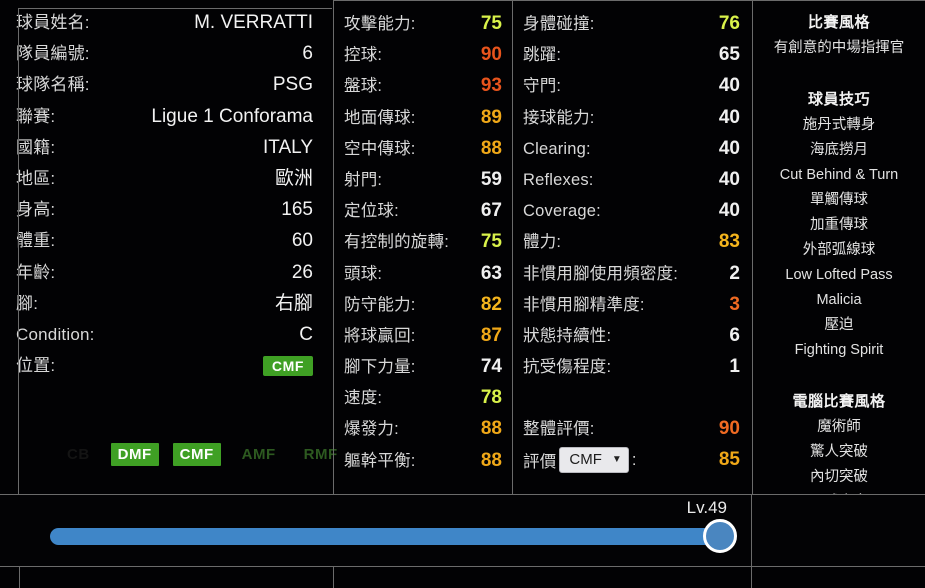  I want to click on stat-row-weak-foot-usage: 非慣用腳使用頻密度: 2, so click(631, 273).